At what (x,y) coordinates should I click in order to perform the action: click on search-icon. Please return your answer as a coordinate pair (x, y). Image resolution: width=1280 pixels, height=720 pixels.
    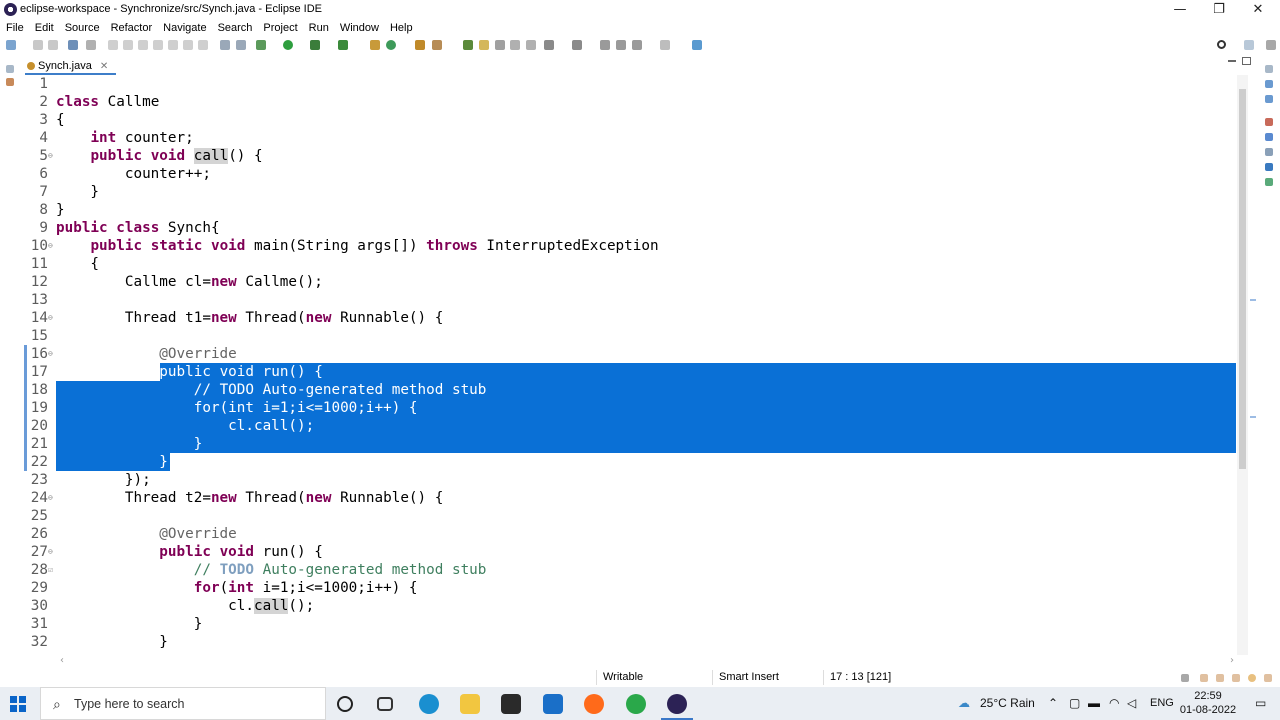
    Looking at the image, I should click on (1221, 44).